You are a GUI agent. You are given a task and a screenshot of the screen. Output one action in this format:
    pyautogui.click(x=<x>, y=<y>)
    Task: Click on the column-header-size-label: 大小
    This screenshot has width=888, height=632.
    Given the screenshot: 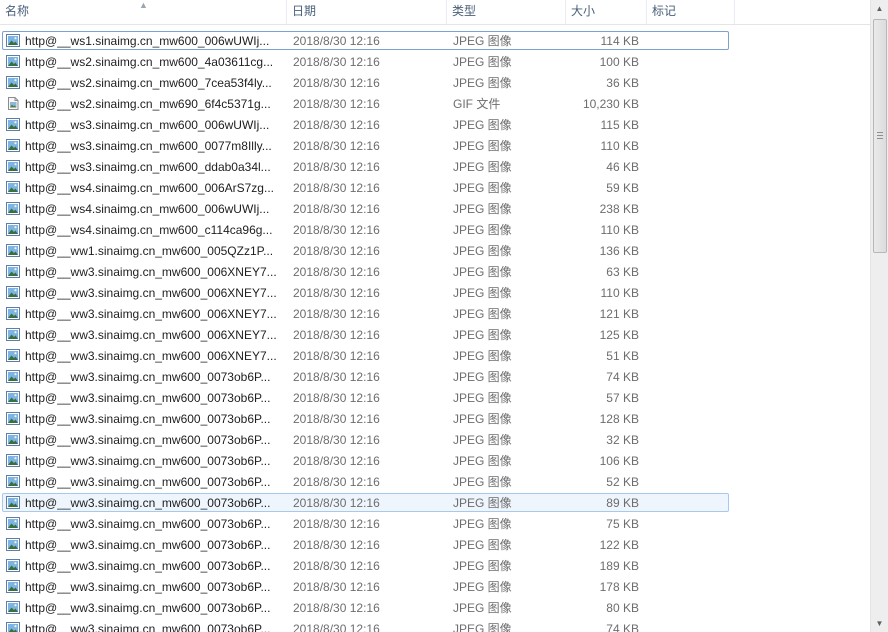 What is the action you would take?
    pyautogui.click(x=583, y=11)
    